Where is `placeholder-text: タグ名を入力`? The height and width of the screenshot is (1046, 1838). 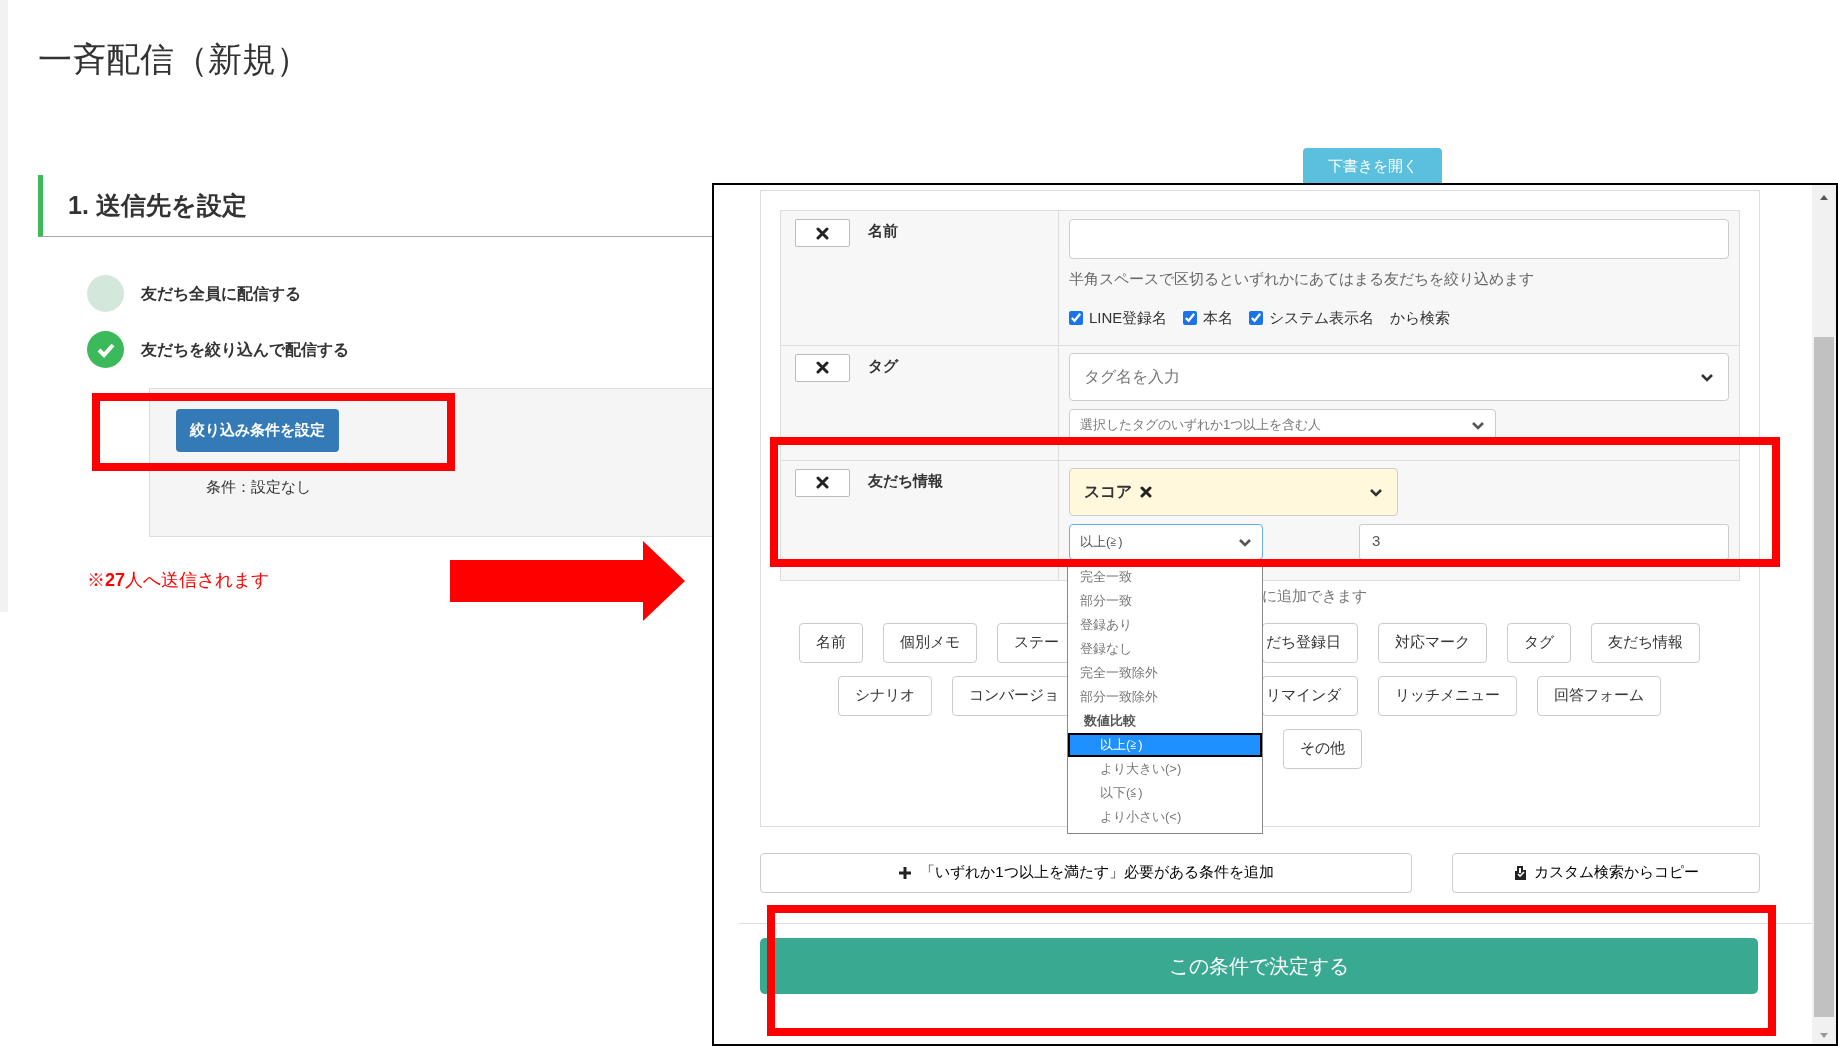
placeholder-text: タグ名を入力 is located at coordinates (1132, 376).